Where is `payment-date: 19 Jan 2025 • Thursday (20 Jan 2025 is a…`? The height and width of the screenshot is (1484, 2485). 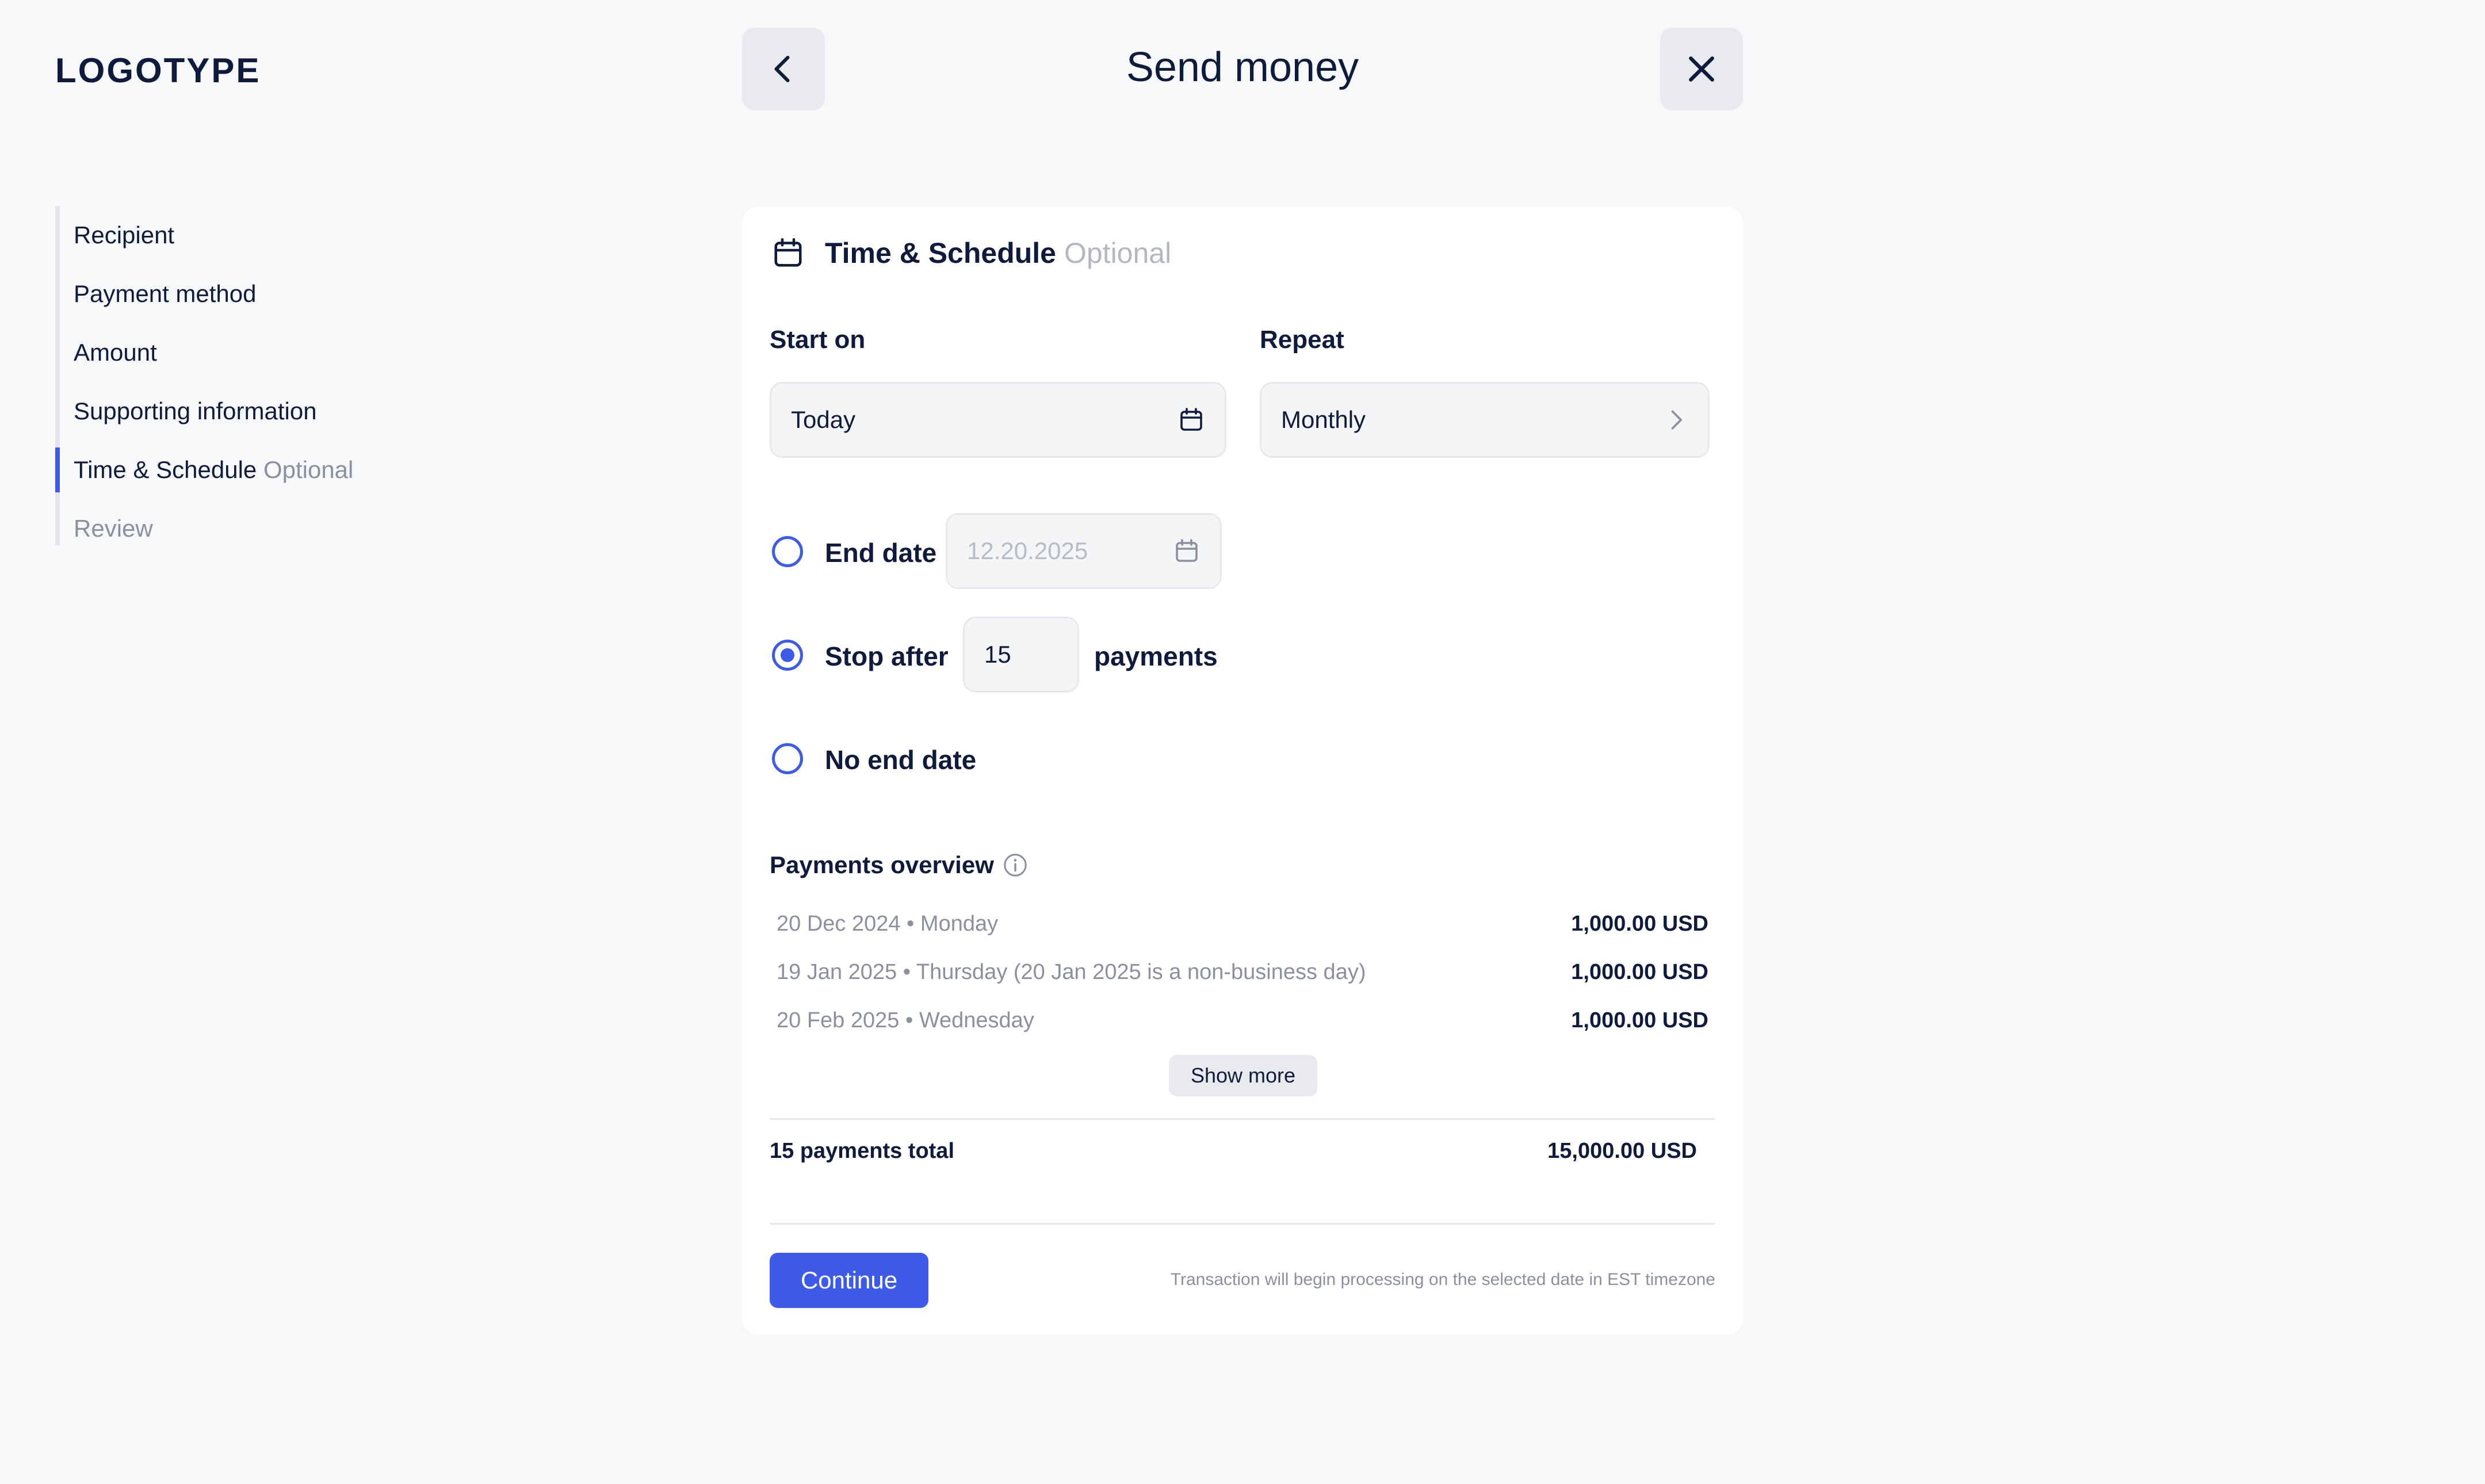
payment-date: 19 Jan 2025 • Thursday (20 Jan 2025 is a… is located at coordinates (1072, 971).